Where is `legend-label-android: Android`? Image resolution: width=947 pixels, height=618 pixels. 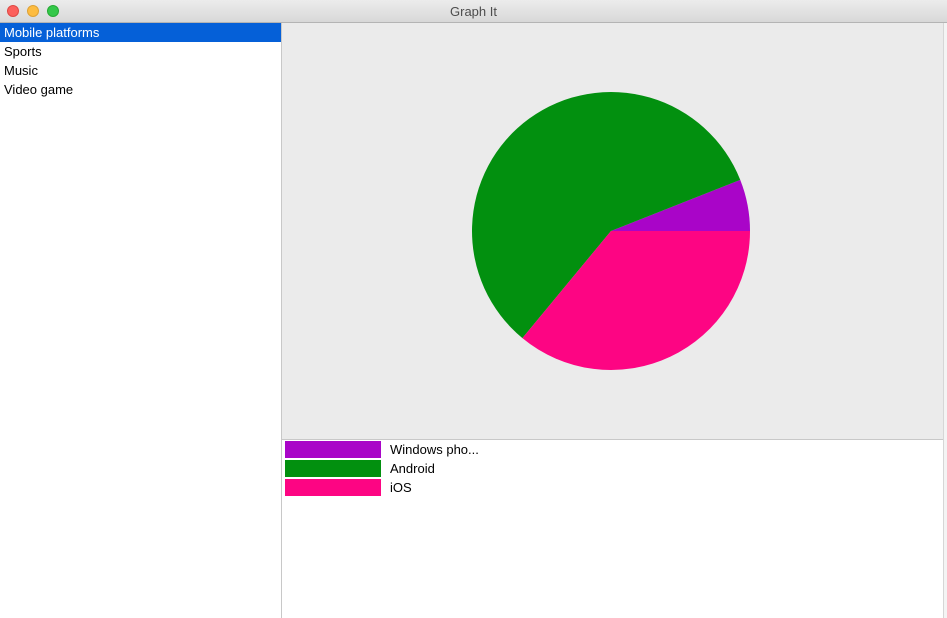
legend-label-android: Android is located at coordinates (412, 468).